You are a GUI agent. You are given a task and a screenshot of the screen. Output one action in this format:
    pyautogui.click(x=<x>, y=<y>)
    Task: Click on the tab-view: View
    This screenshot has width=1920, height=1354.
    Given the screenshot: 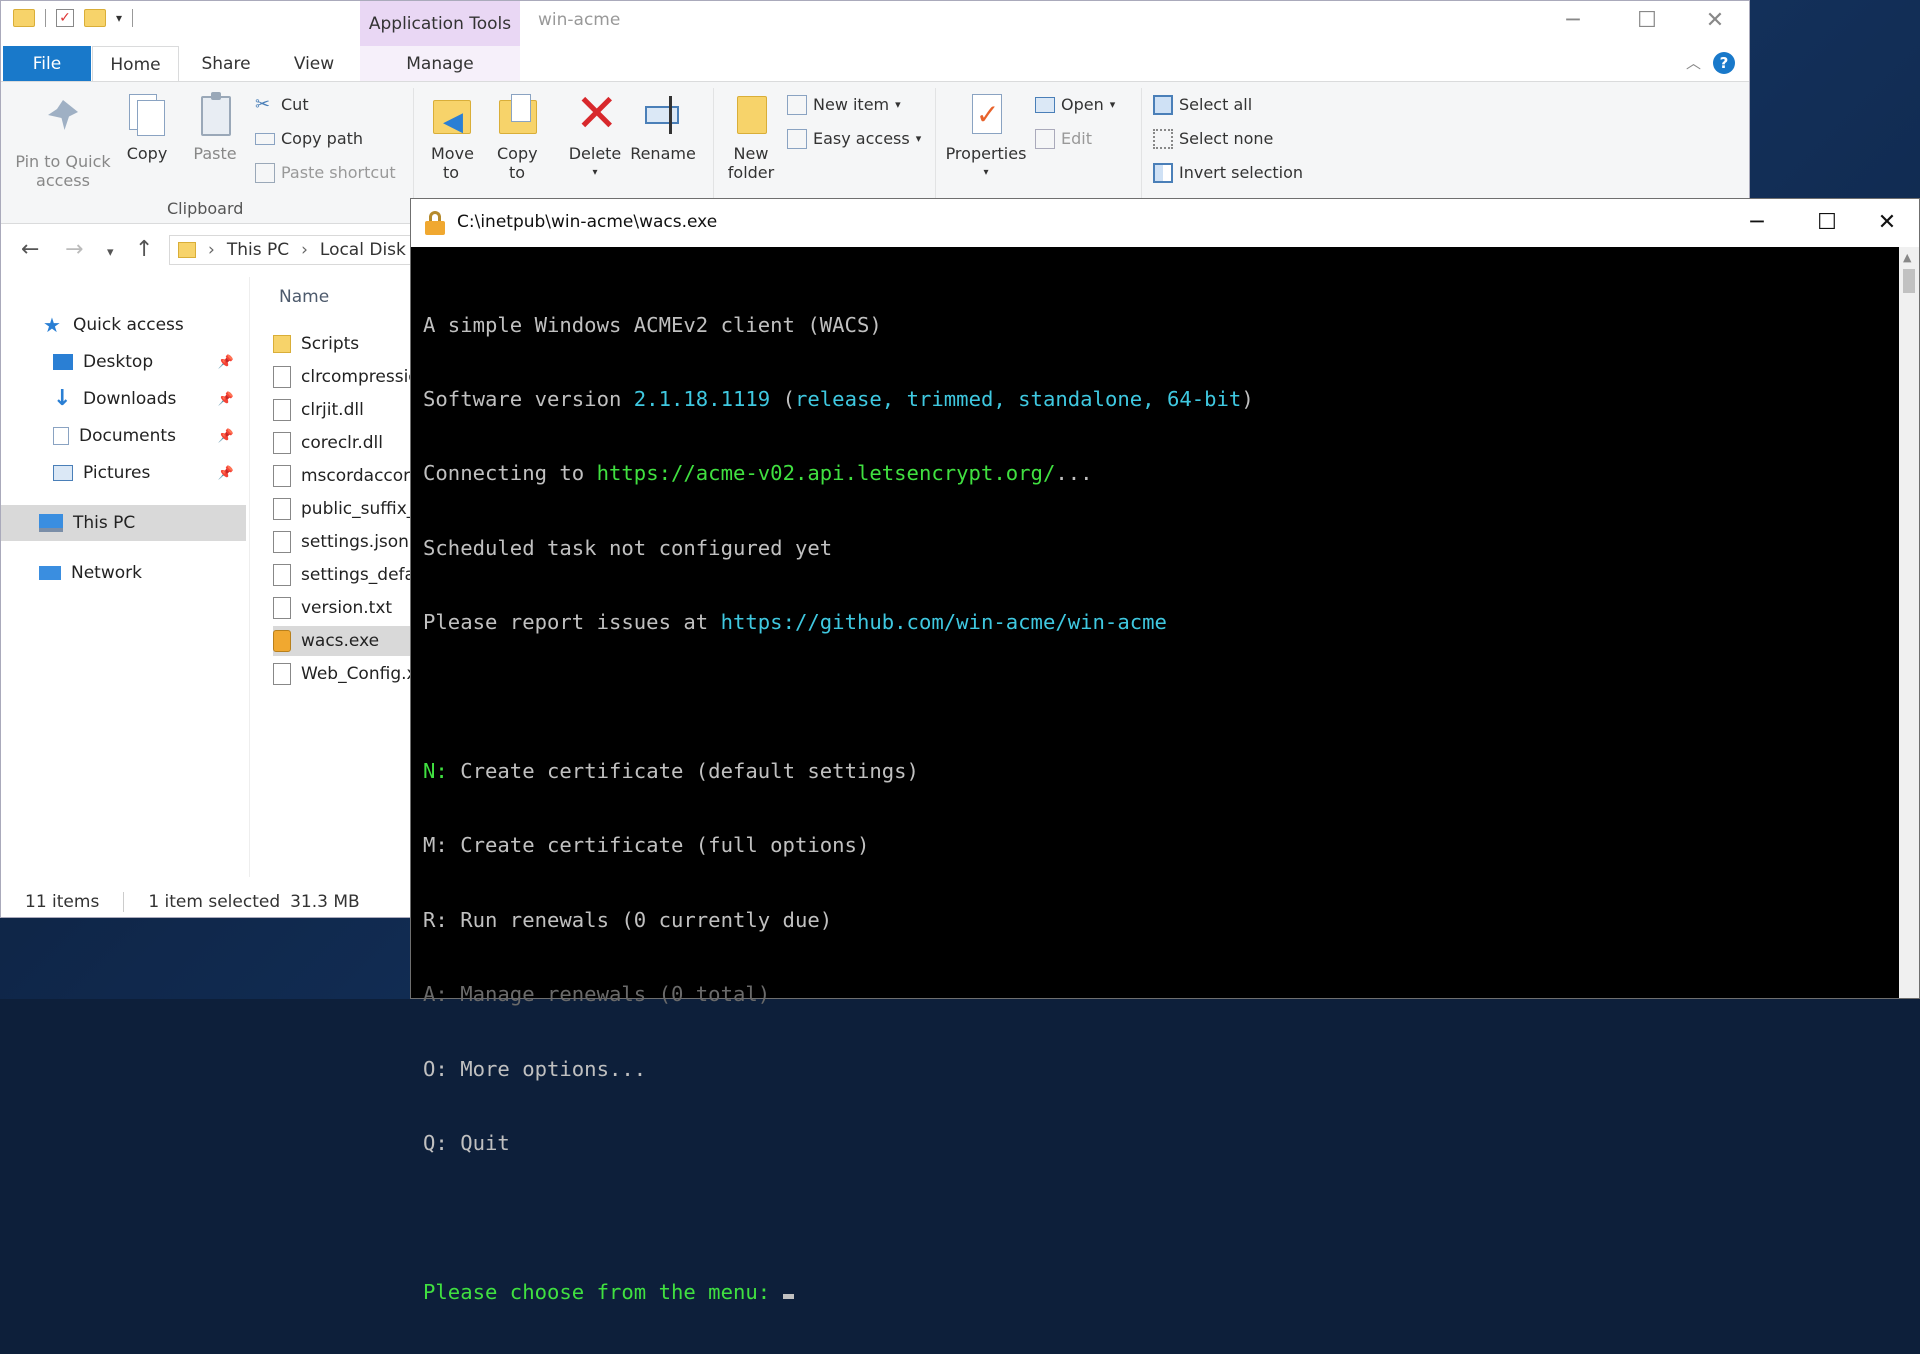 What is the action you would take?
    pyautogui.click(x=314, y=64)
    